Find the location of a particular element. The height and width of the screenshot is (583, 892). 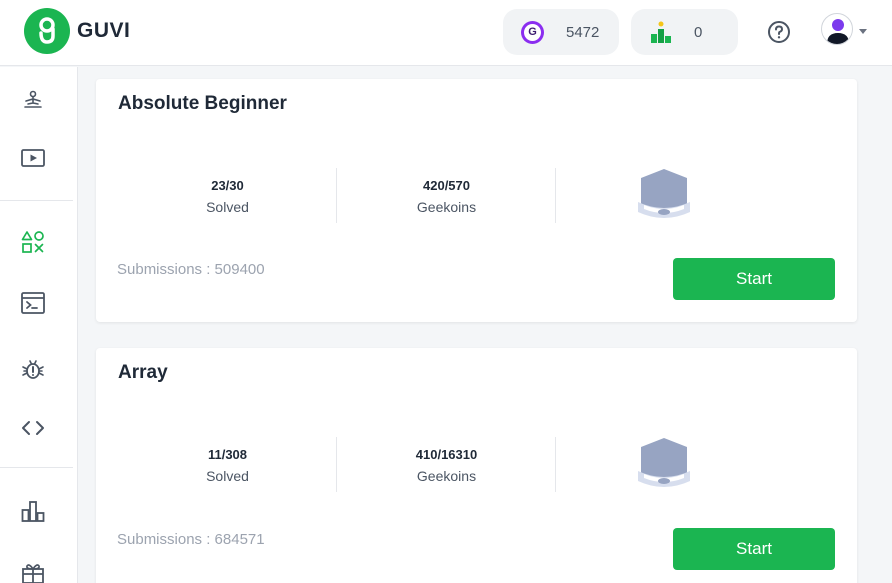

sidebar-item-code is located at coordinates (33, 428).